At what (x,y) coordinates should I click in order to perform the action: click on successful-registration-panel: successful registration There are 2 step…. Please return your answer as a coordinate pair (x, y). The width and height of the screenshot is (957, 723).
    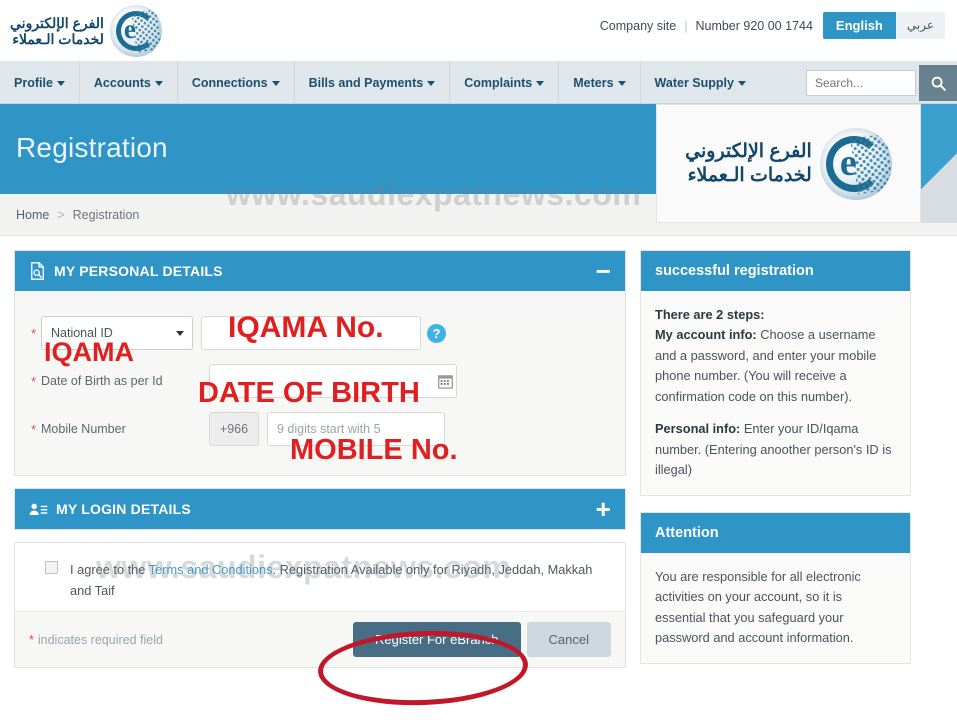
    Looking at the image, I should click on (775, 373).